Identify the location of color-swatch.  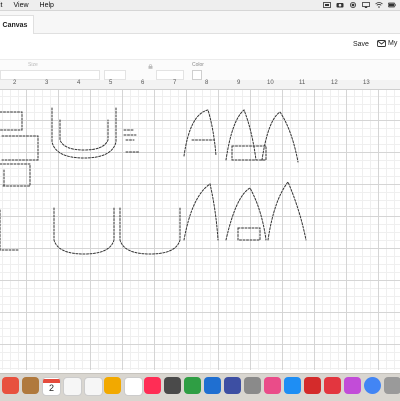
(197, 75).